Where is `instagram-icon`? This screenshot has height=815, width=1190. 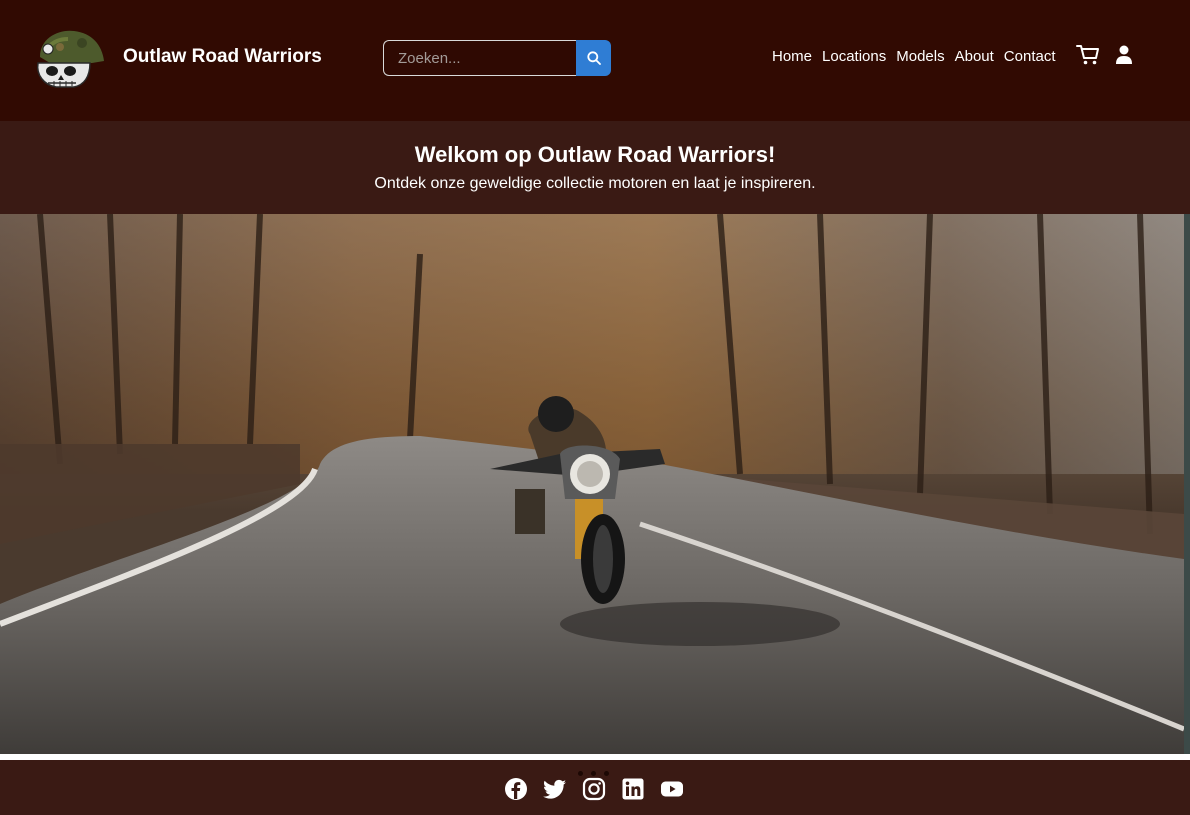
instagram-icon is located at coordinates (594, 789).